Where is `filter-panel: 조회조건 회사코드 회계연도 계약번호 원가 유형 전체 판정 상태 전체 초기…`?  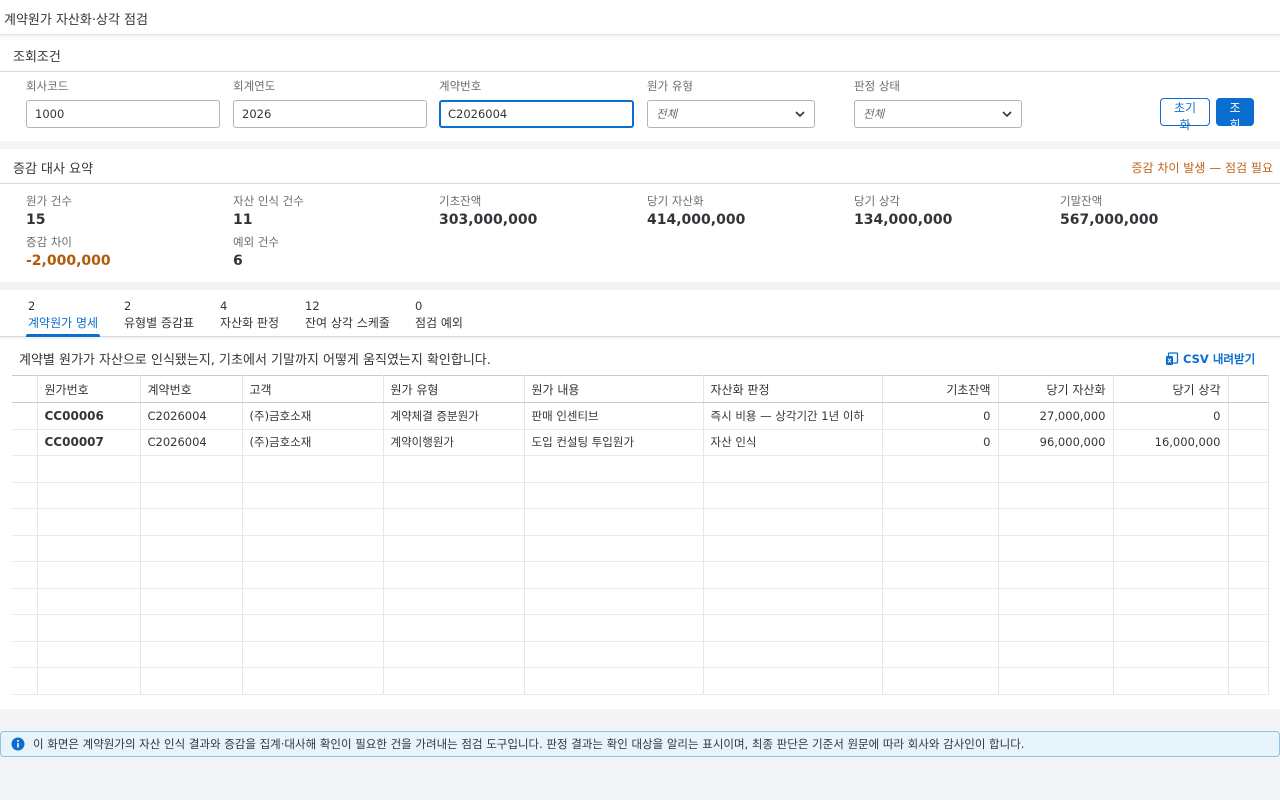 filter-panel: 조회조건 회사코드 회계연도 계약번호 원가 유형 전체 판정 상태 전체 초기… is located at coordinates (640, 89).